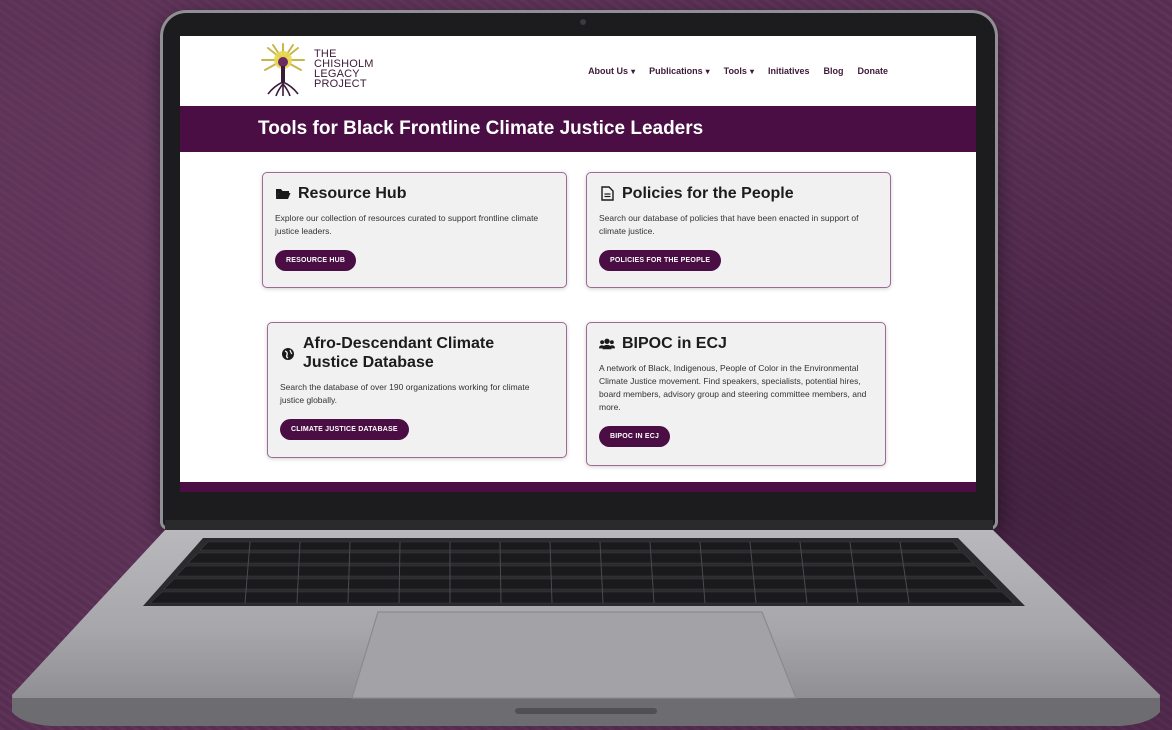 This screenshot has height=730, width=1172. What do you see at coordinates (578, 487) in the screenshot?
I see `screen-footer-bar` at bounding box center [578, 487].